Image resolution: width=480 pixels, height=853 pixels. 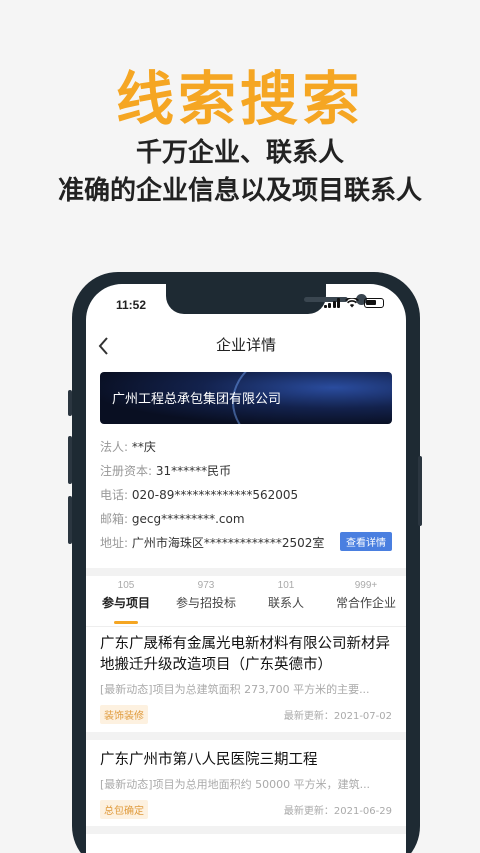 I want to click on wifi-icon, so click(x=352, y=303).